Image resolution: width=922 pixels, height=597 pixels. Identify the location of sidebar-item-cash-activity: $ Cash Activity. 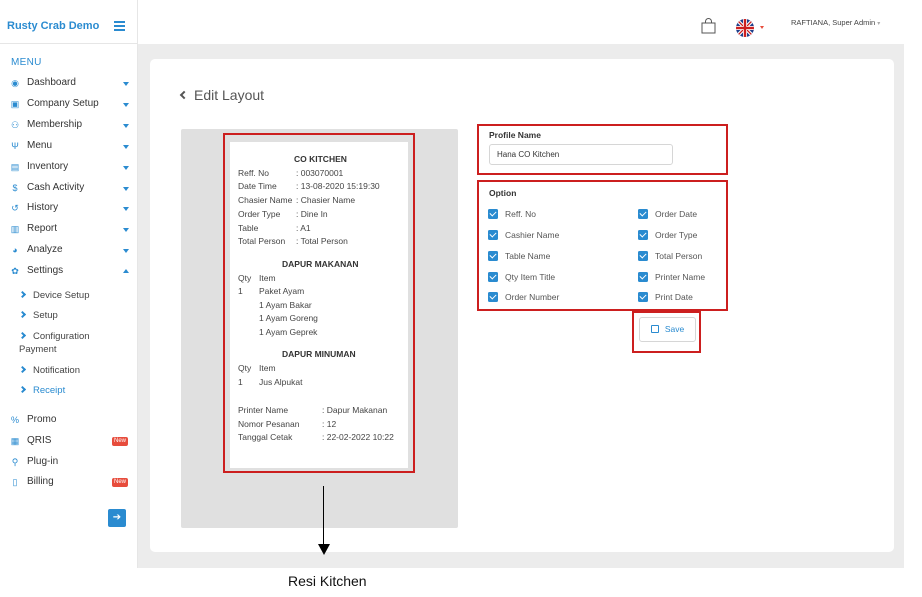
(69, 189).